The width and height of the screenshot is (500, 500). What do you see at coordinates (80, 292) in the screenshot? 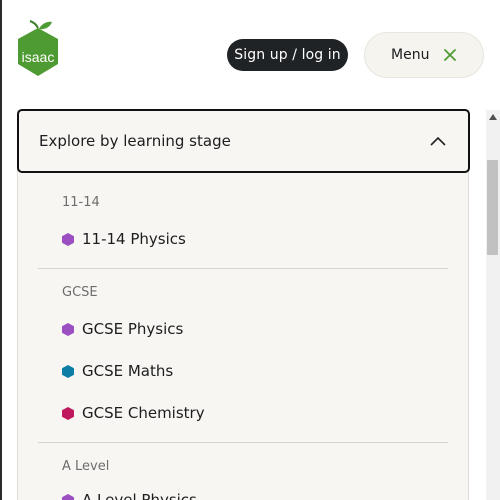
I see `stage-label-gcse: GCSE` at bounding box center [80, 292].